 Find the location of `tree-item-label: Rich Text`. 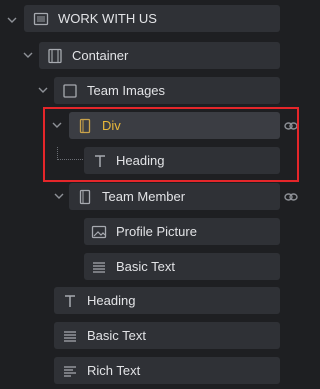

tree-item-label: Rich Text is located at coordinates (114, 370).